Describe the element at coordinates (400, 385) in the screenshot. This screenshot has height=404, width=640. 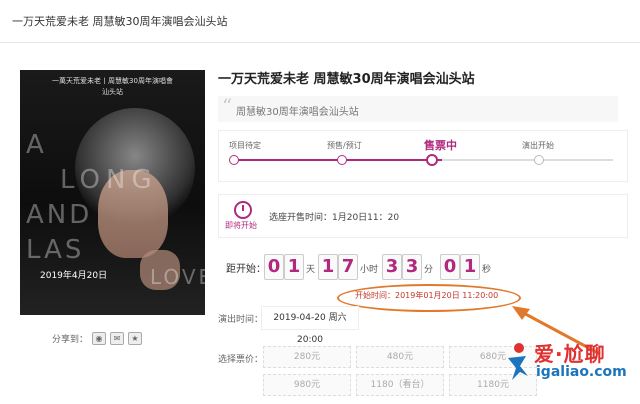
I see `price-option-1180-stand: 1180（看台）` at that location.